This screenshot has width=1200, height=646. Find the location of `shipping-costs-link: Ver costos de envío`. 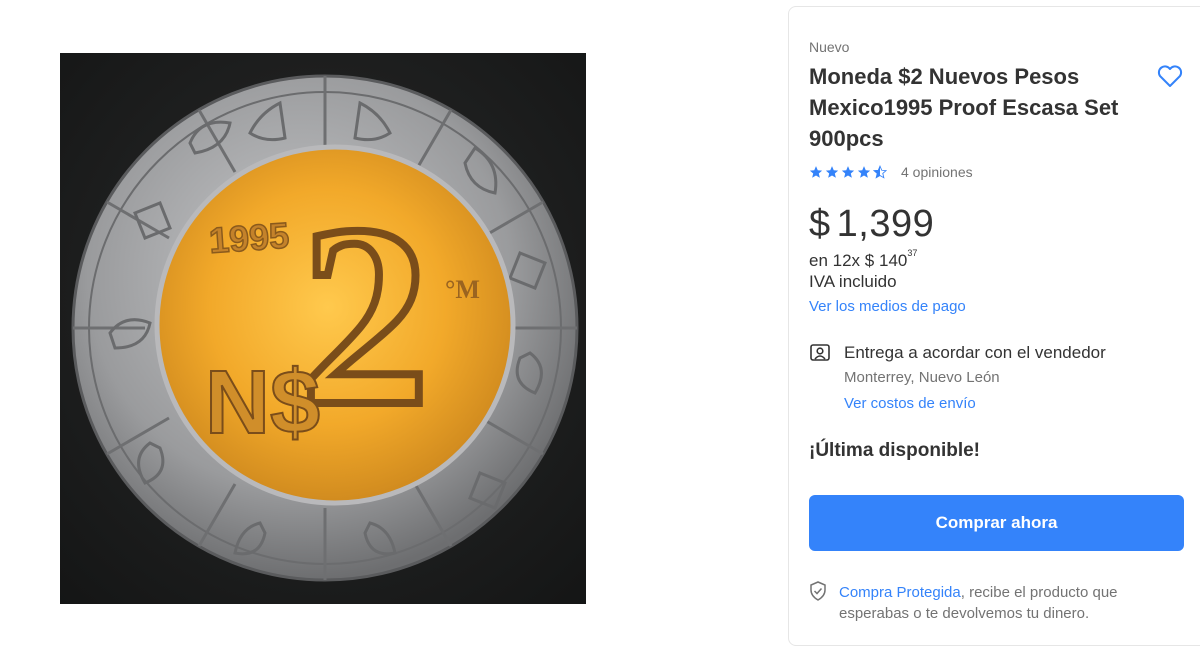

shipping-costs-link: Ver costos de envío is located at coordinates (910, 403).